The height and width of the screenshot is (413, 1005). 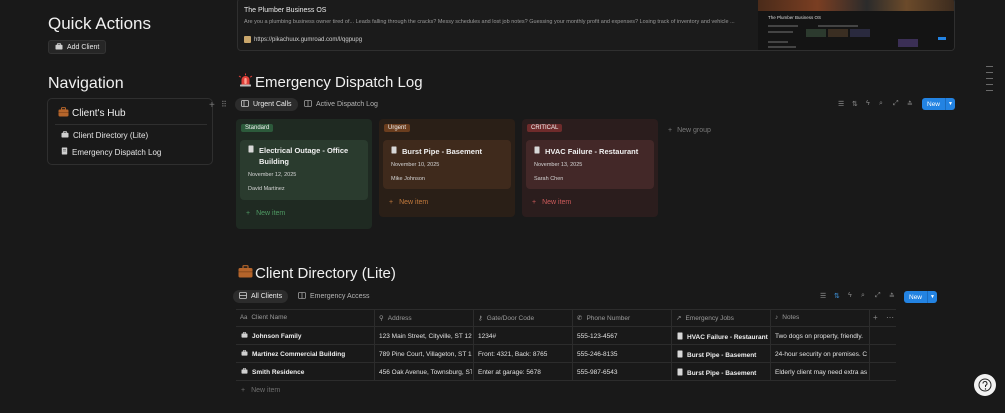 What do you see at coordinates (397, 128) in the screenshot?
I see `status-badge: Urgent` at bounding box center [397, 128].